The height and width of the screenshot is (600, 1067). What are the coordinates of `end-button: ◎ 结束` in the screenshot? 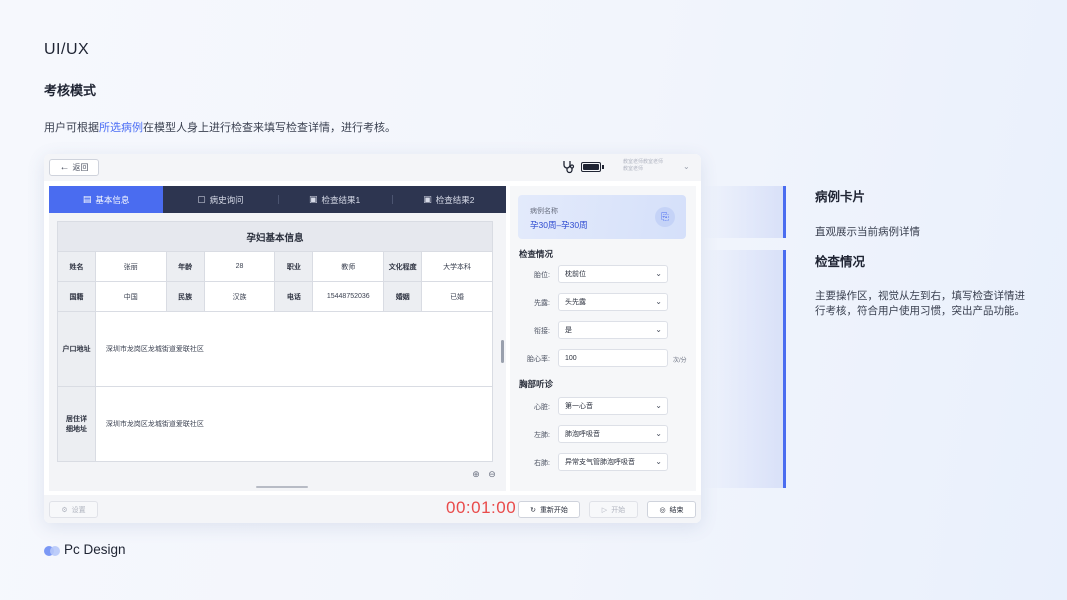 It's located at (671, 509).